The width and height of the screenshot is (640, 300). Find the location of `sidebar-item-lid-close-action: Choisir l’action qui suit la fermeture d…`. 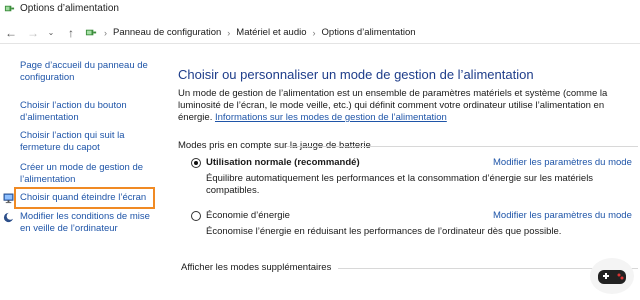

sidebar-item-lid-close-action: Choisir l’action qui suit la fermeture d… is located at coordinates (90, 142).